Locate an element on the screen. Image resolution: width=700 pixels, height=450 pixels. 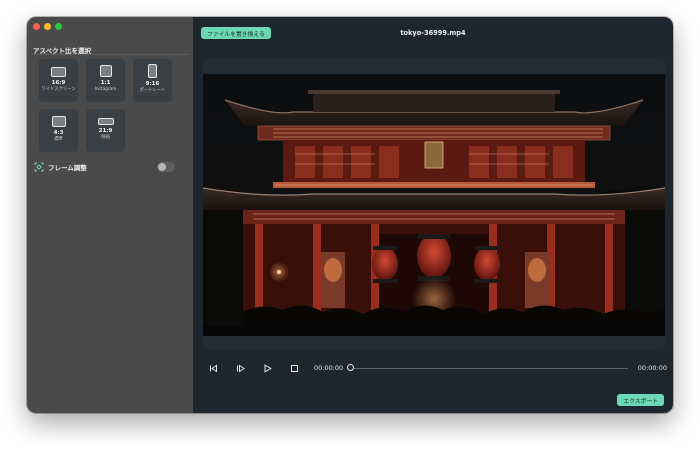
step-backward-icon is located at coordinates (213, 368).